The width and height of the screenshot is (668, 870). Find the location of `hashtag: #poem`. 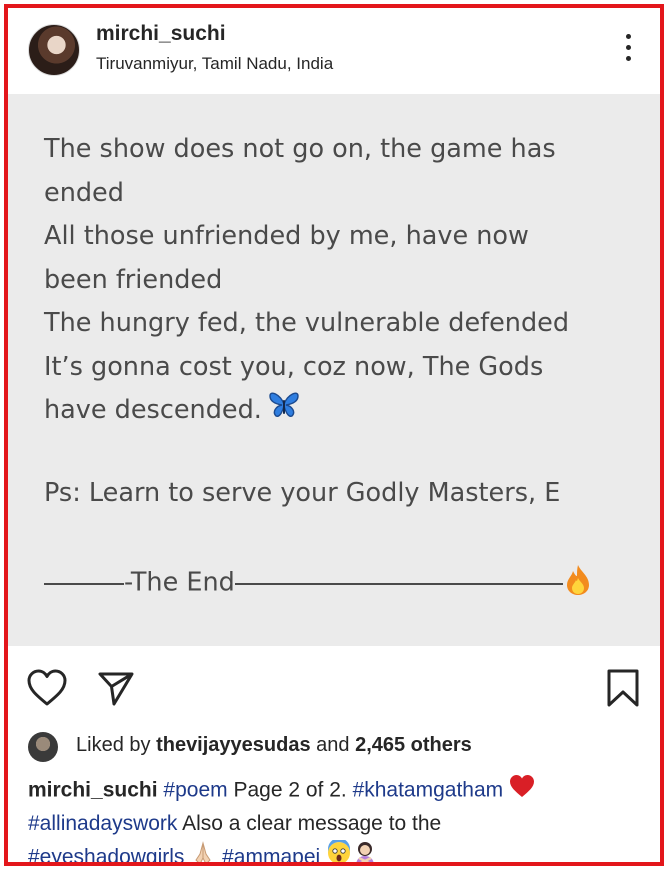

hashtag: #poem is located at coordinates (195, 790).